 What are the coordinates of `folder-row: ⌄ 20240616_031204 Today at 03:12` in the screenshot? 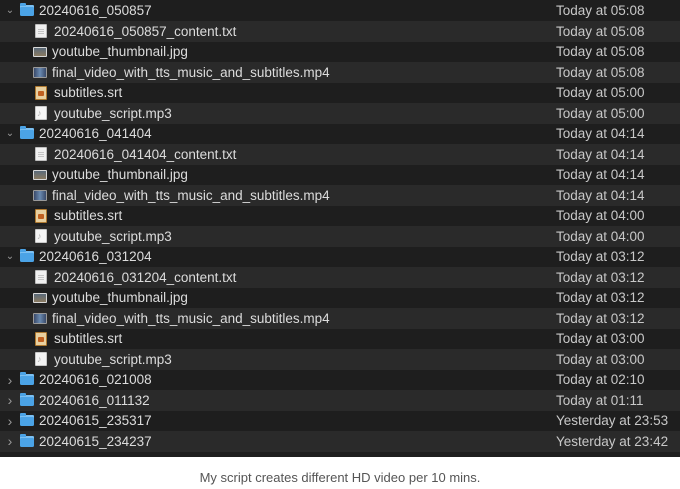 It's located at (340, 257).